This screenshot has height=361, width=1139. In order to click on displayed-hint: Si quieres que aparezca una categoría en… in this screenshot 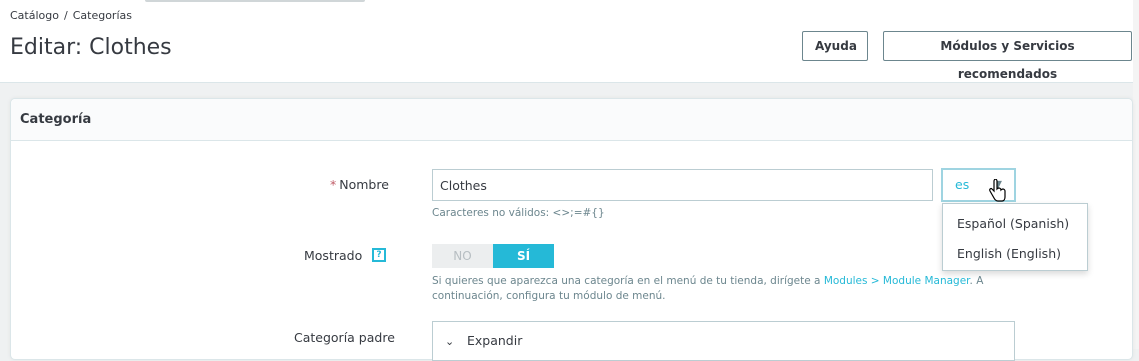, I will do `click(708, 288)`.